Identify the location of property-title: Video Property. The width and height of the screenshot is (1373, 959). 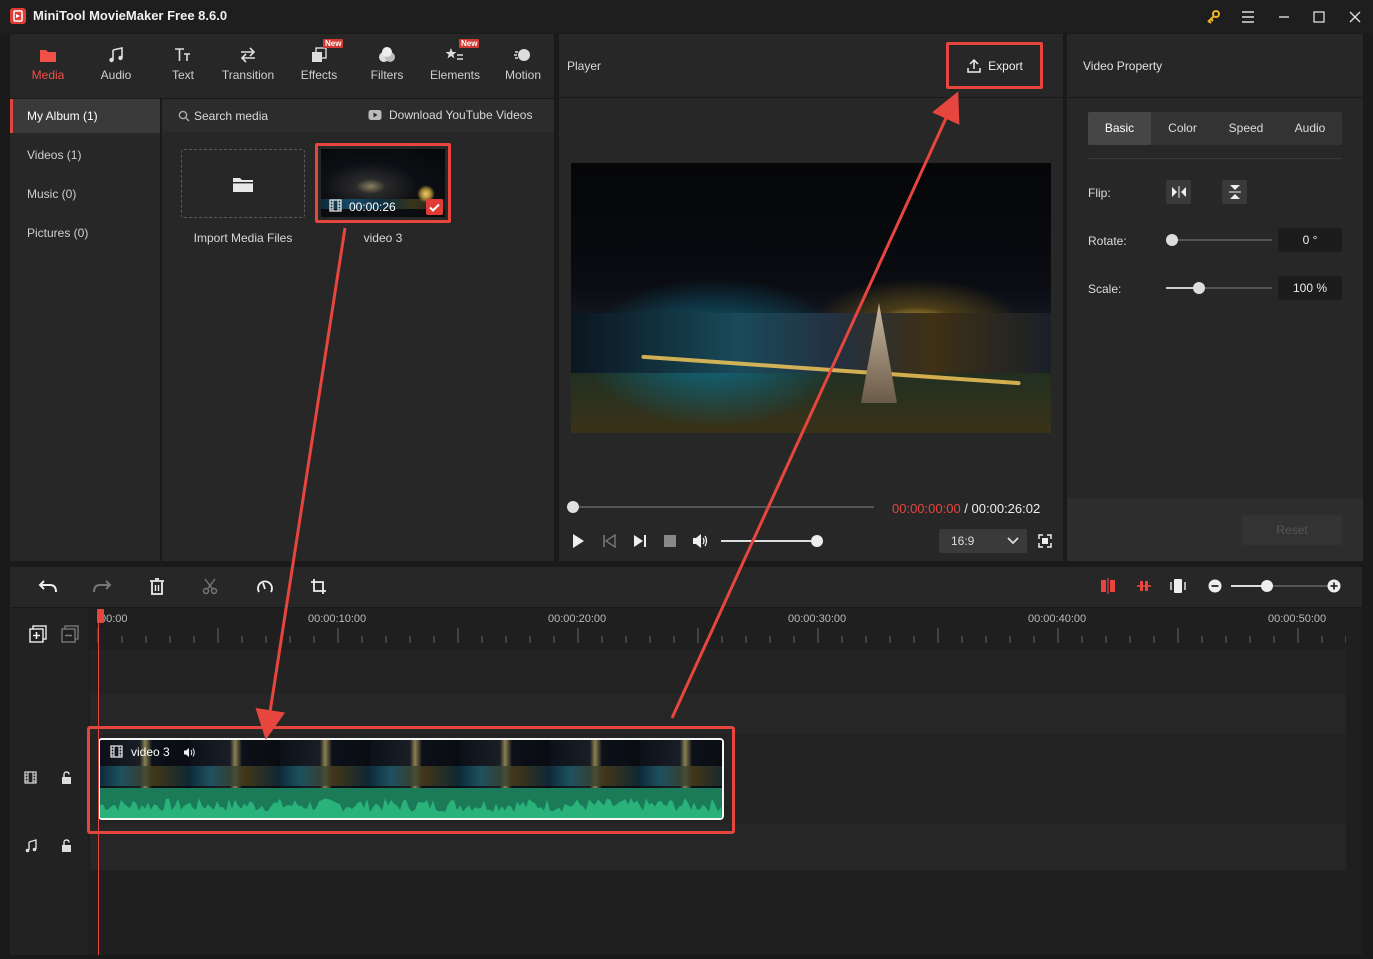
(1123, 66).